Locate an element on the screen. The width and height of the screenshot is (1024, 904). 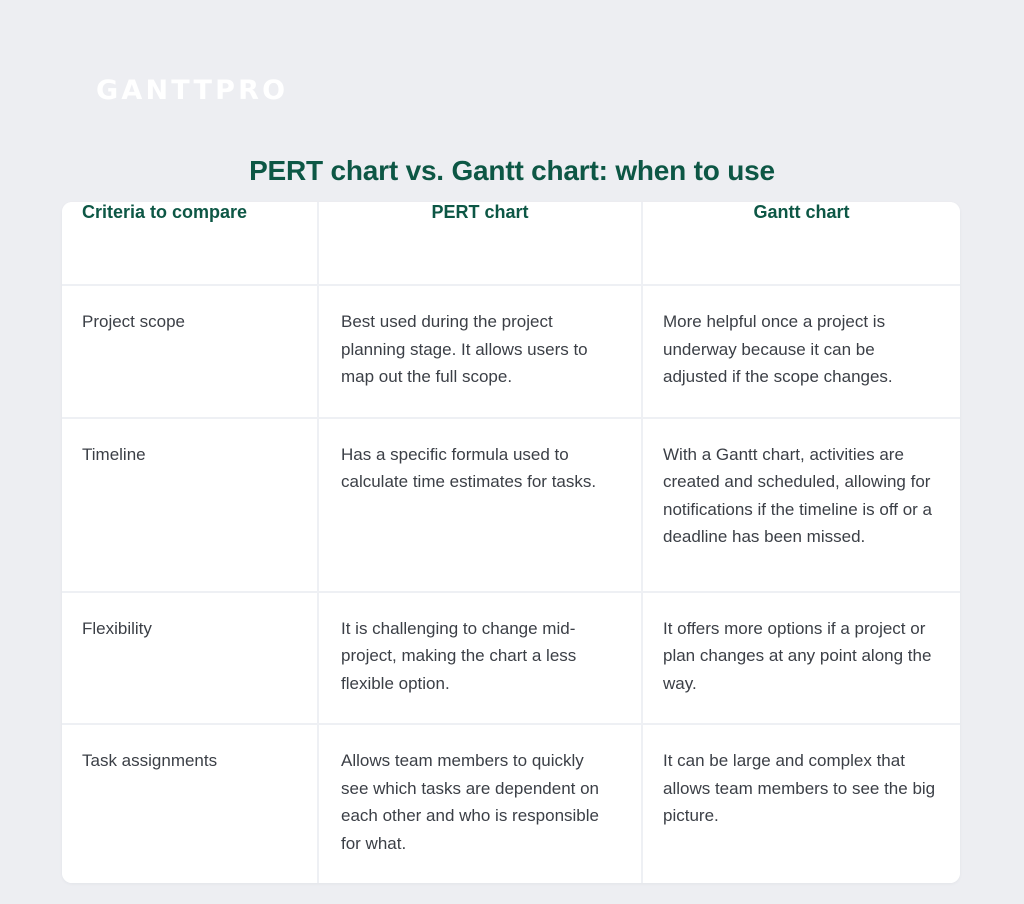
cell-criteria: Timeline is located at coordinates (190, 505).